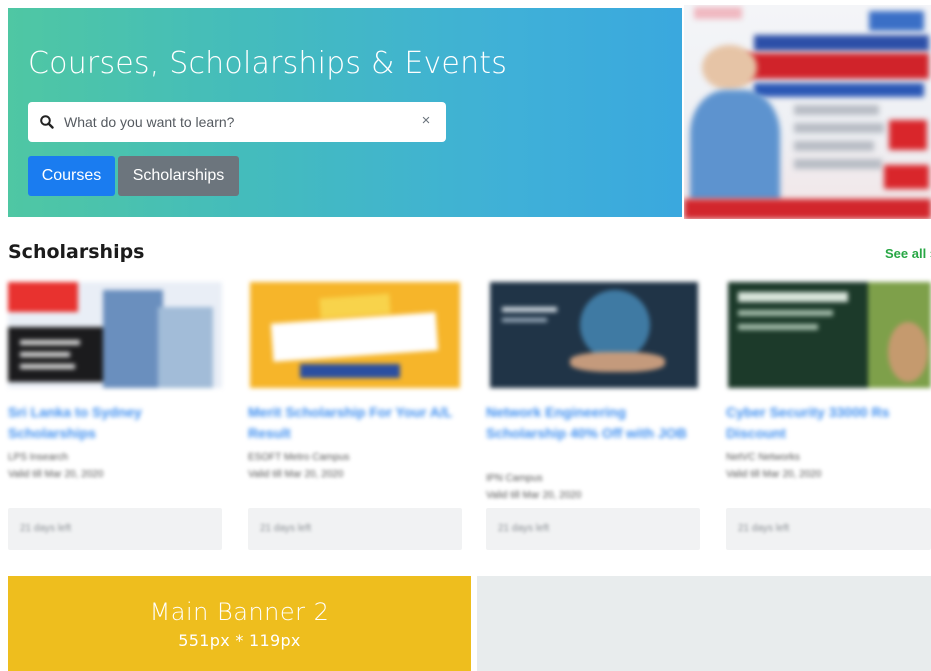  I want to click on section-title-scholarships: Scholarships, so click(76, 252).